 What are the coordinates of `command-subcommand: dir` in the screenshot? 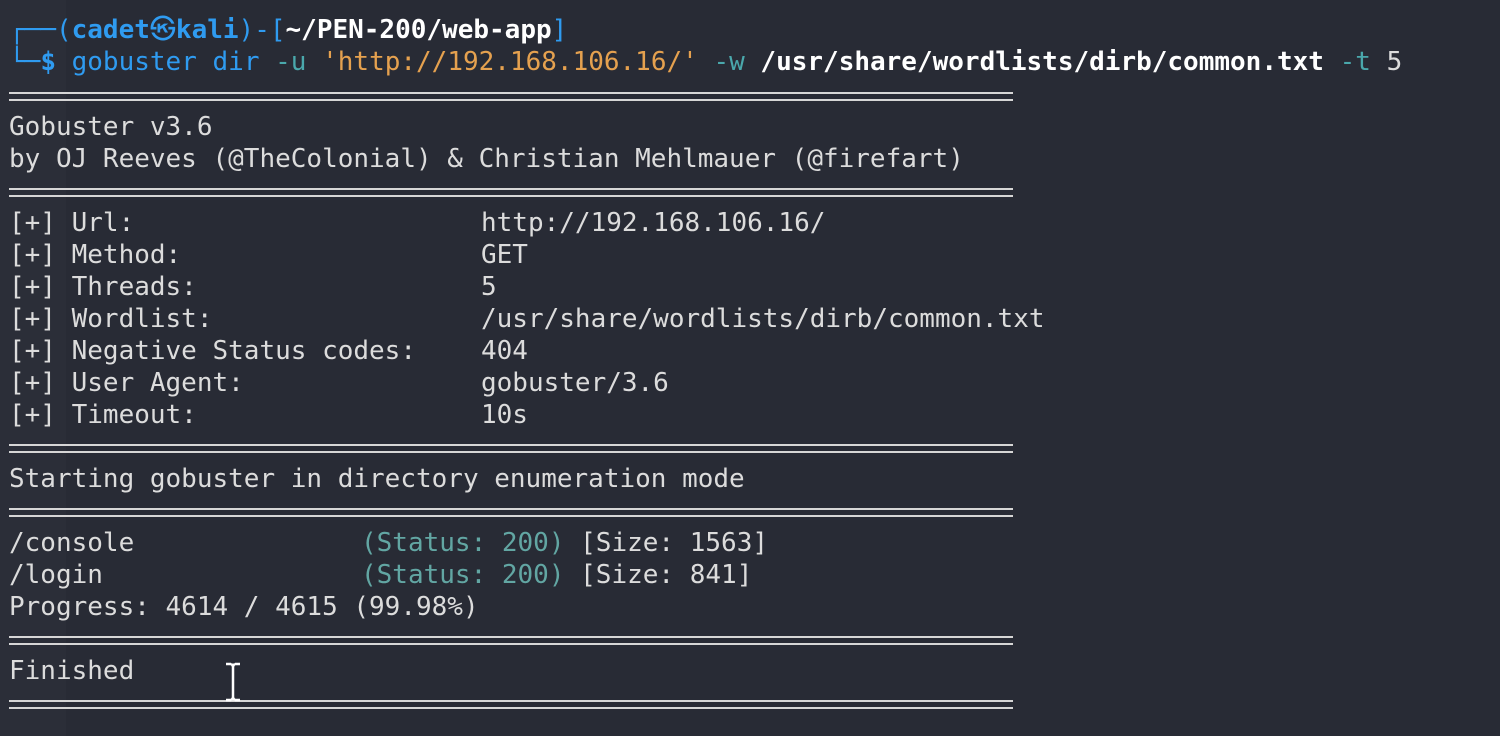 It's located at (236, 62).